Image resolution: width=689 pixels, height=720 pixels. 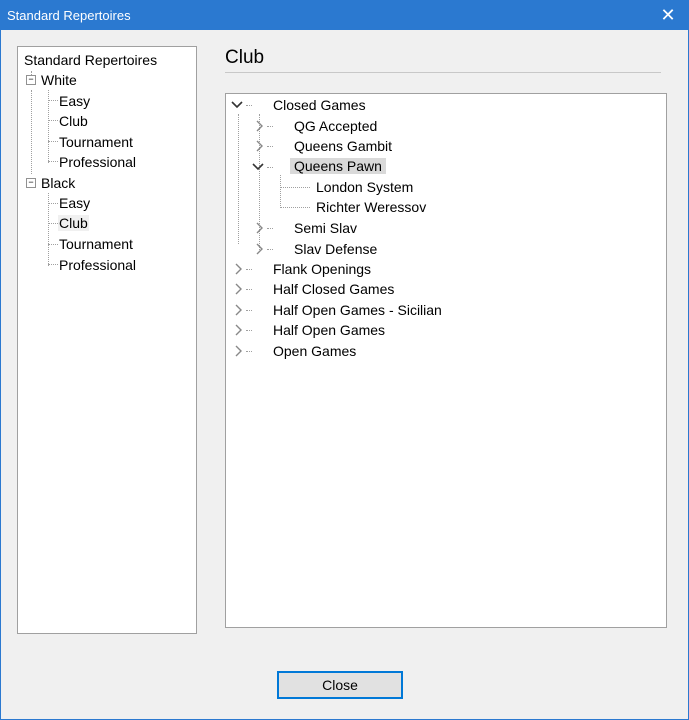 What do you see at coordinates (96, 142) in the screenshot?
I see `tree-item-white-tournament: Tournament` at bounding box center [96, 142].